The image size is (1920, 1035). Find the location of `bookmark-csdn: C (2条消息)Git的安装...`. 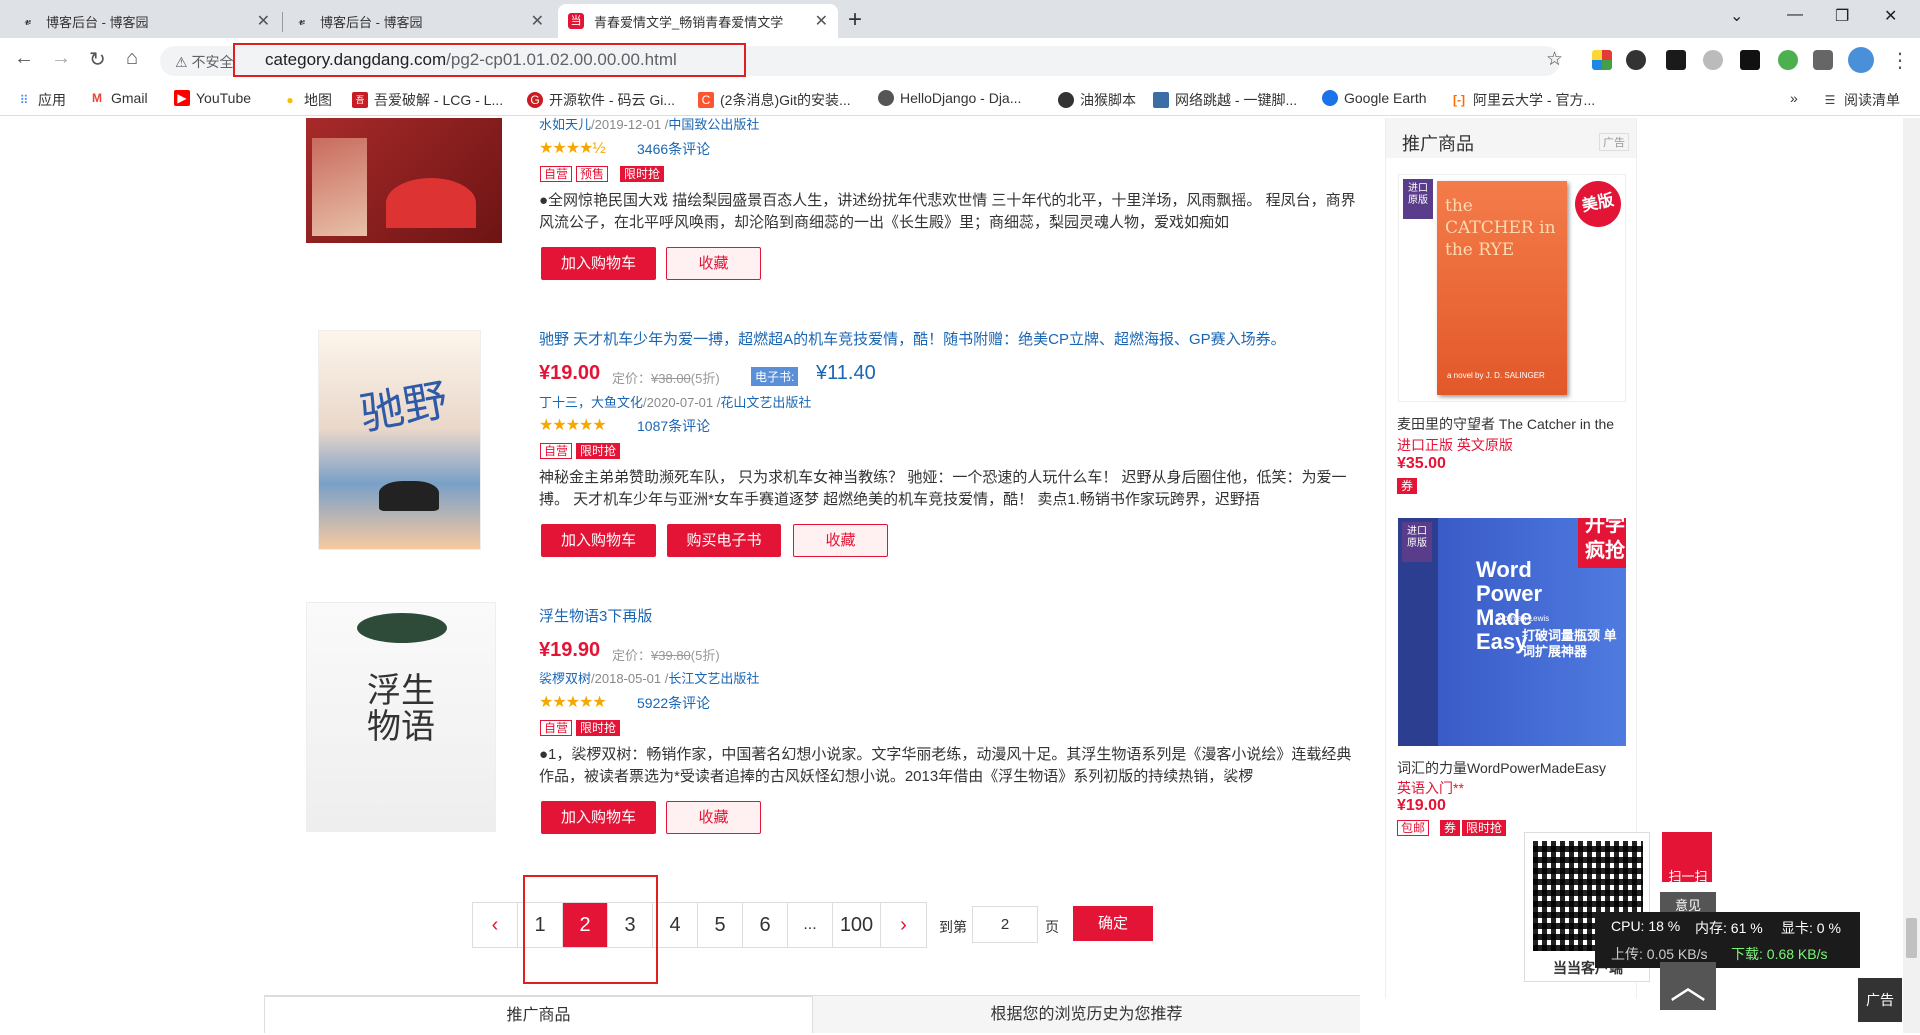

bookmark-csdn: C (2条消息)Git的安装... is located at coordinates (774, 100).